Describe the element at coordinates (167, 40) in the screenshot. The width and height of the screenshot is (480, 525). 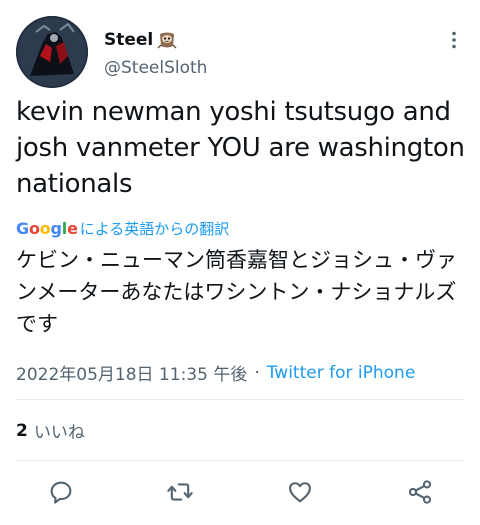
I see `sloth-emoji` at that location.